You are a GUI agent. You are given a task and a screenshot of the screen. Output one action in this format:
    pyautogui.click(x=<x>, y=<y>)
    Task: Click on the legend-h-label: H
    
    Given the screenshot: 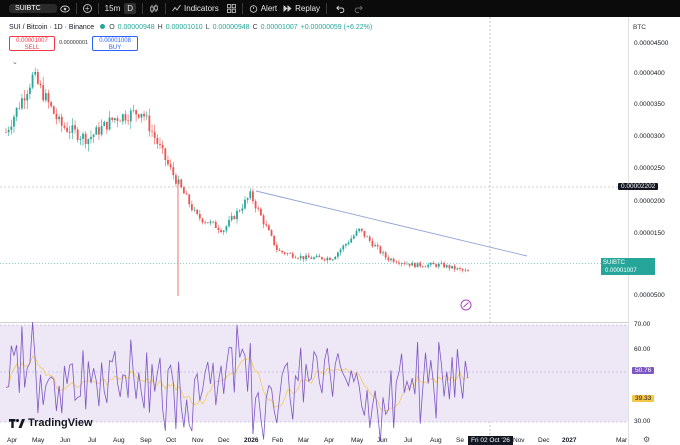 What is the action you would take?
    pyautogui.click(x=160, y=27)
    